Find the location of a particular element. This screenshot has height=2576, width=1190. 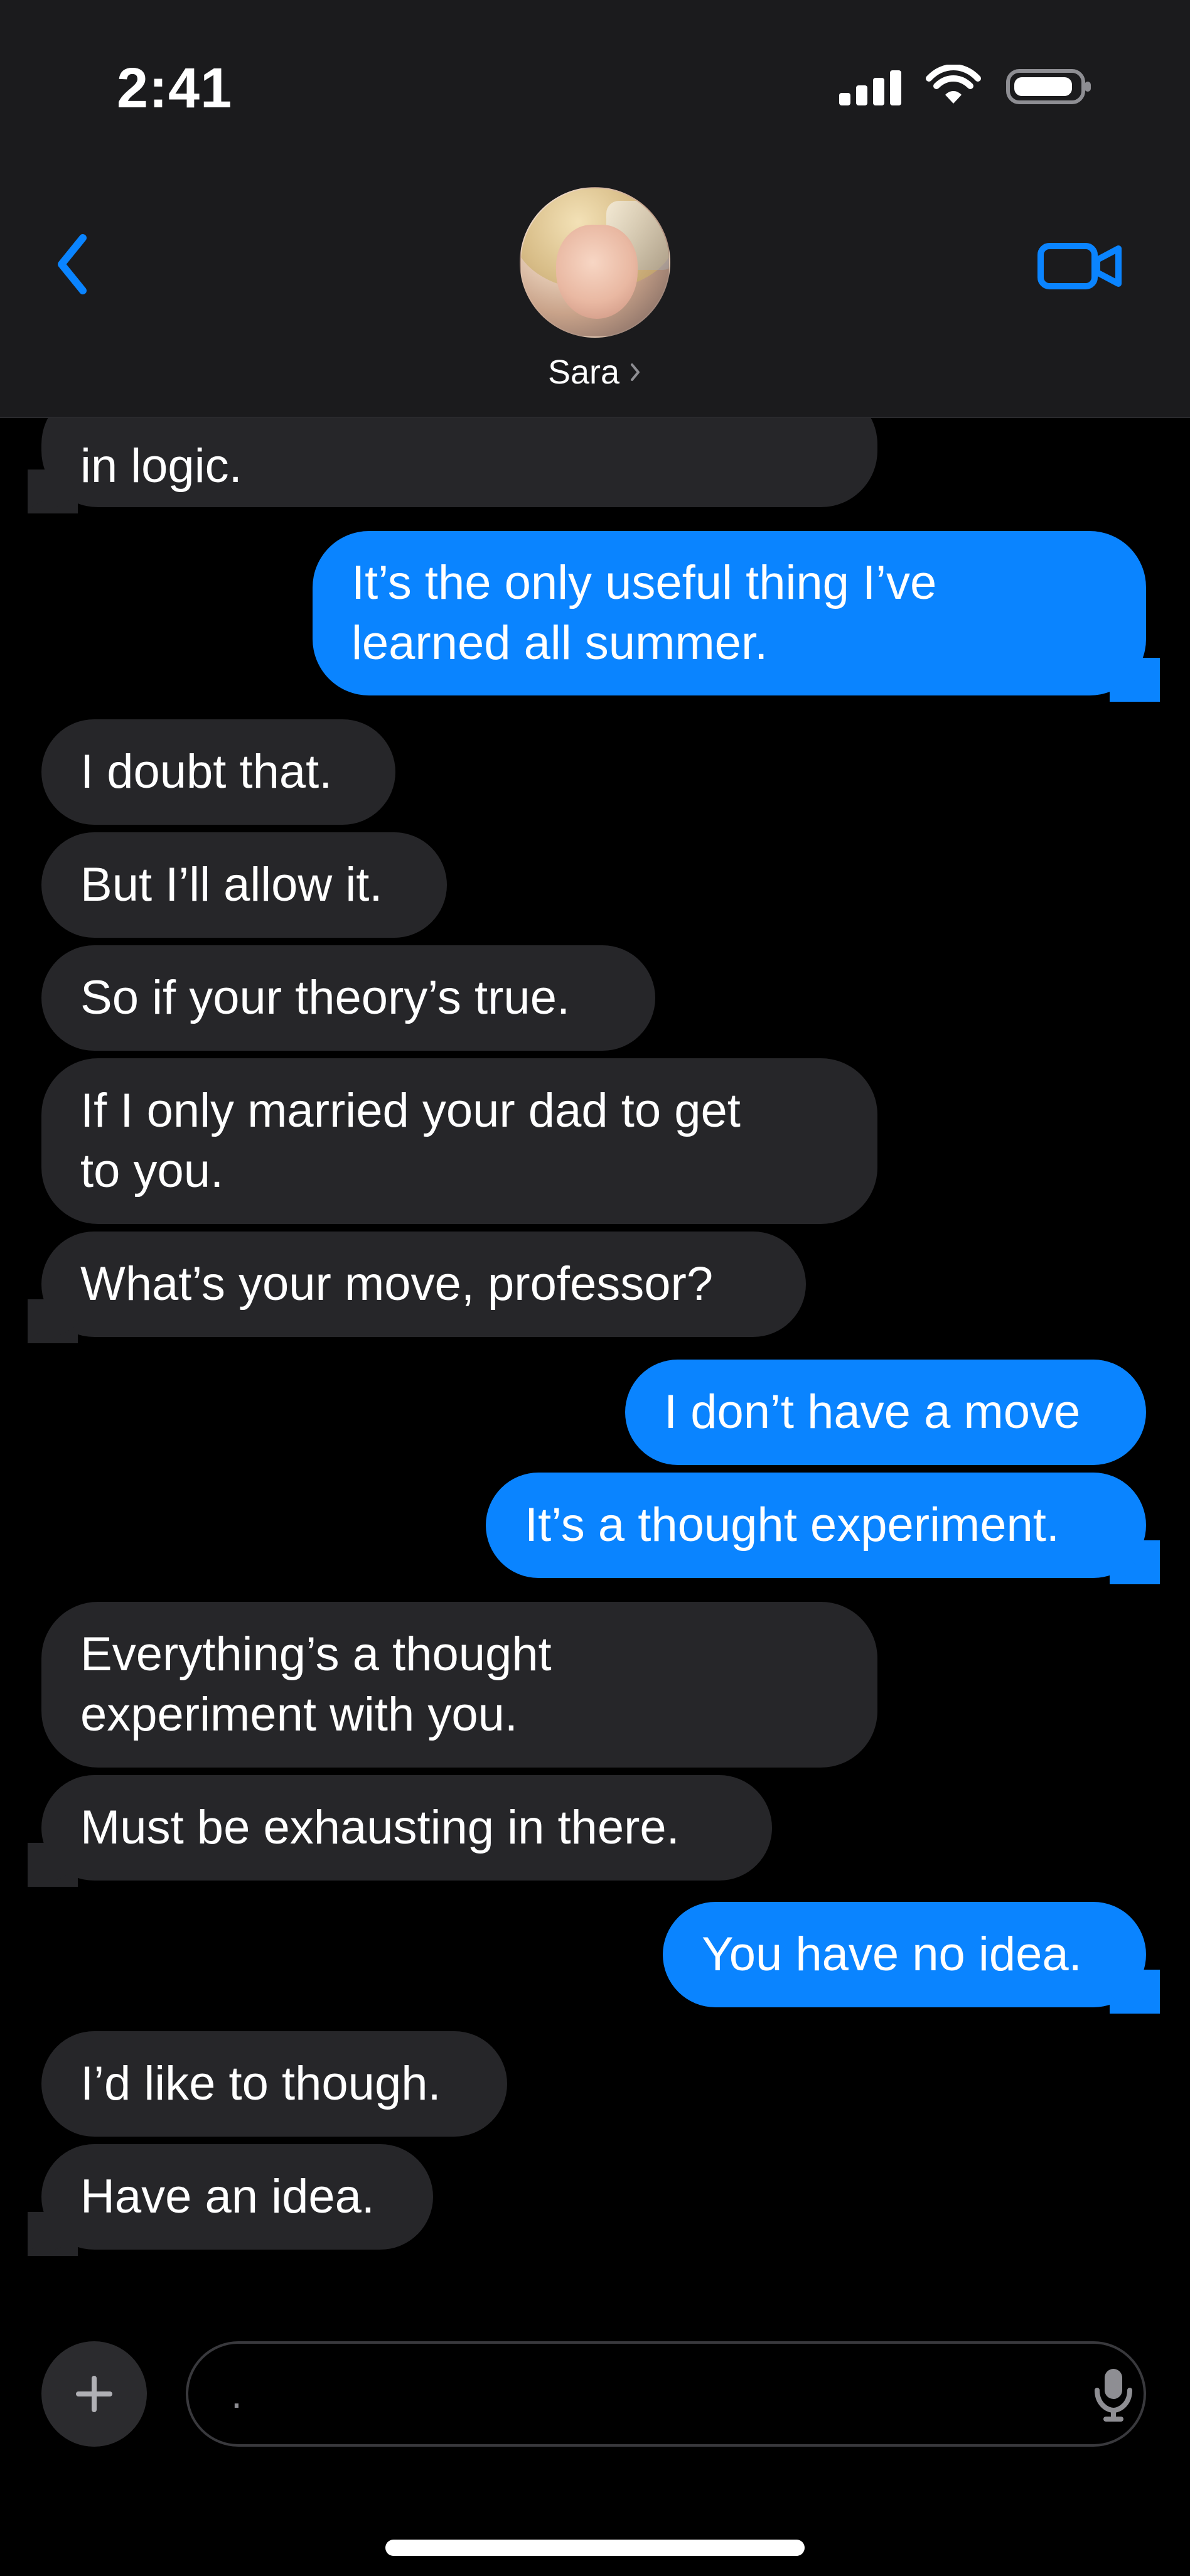

message-bubble-incoming: So if your theory’s true. is located at coordinates (348, 998).